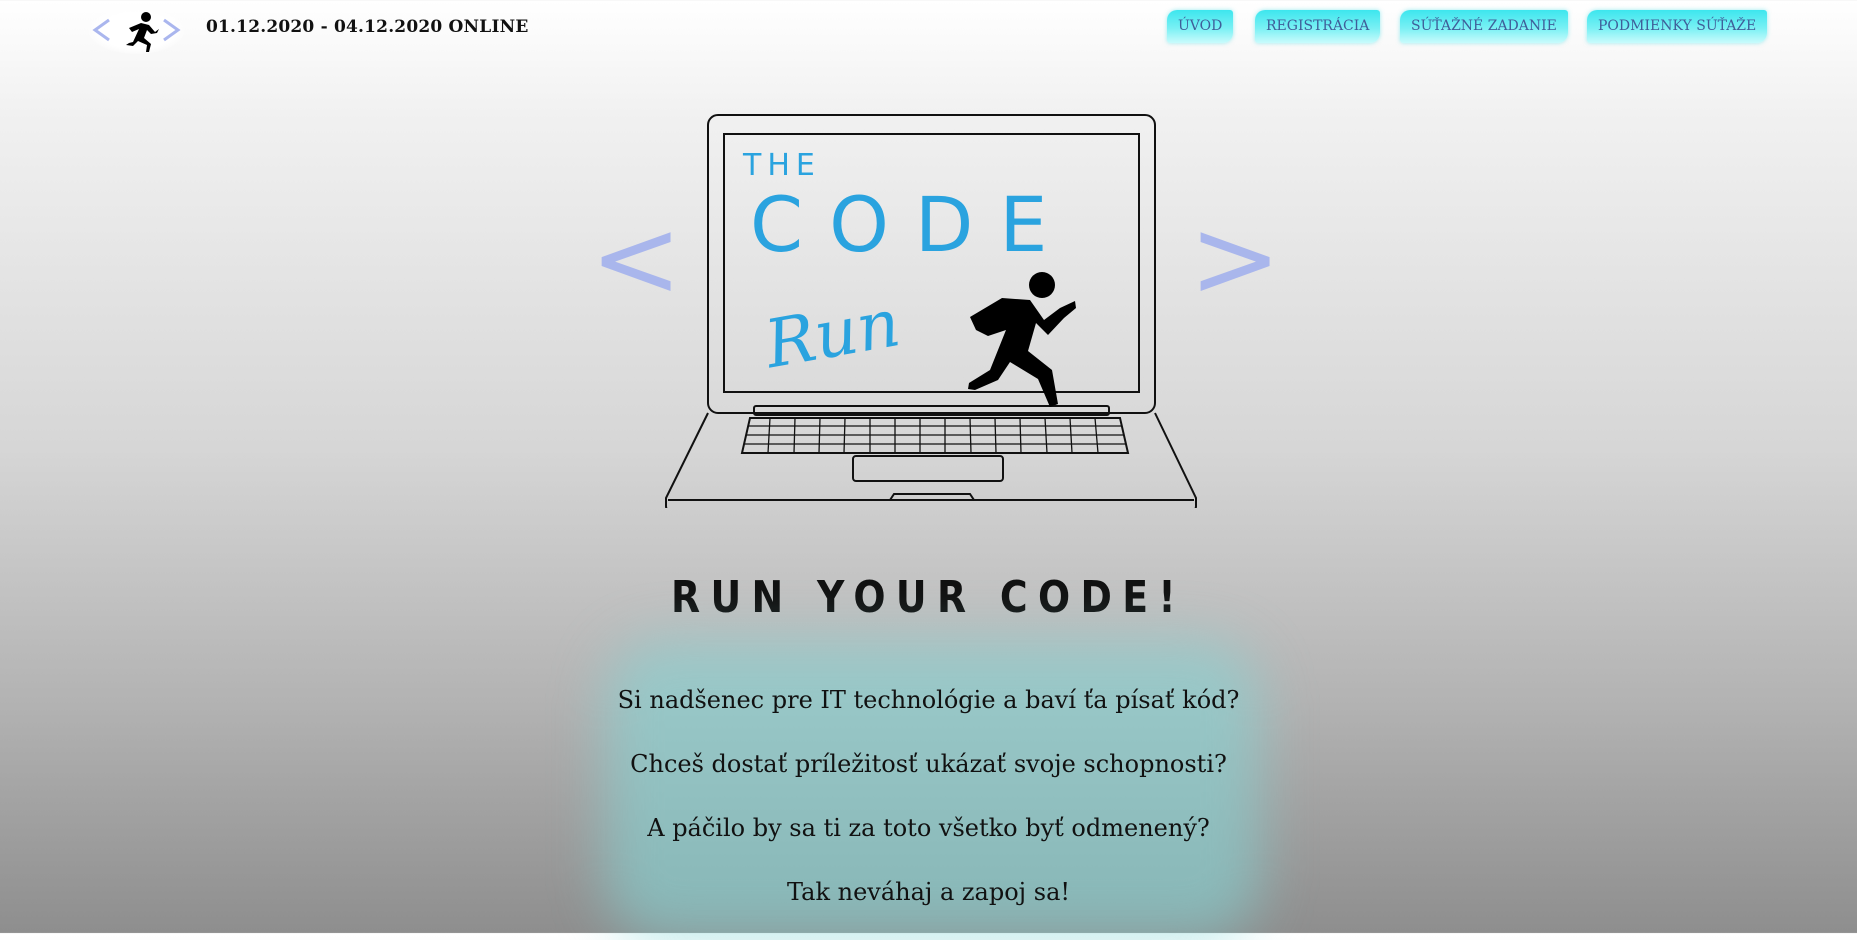 The width and height of the screenshot is (1857, 940). Describe the element at coordinates (1677, 26) in the screenshot. I see `nav-podmienky-sutaze: PODMIENKY SÚŤAŽE` at that location.